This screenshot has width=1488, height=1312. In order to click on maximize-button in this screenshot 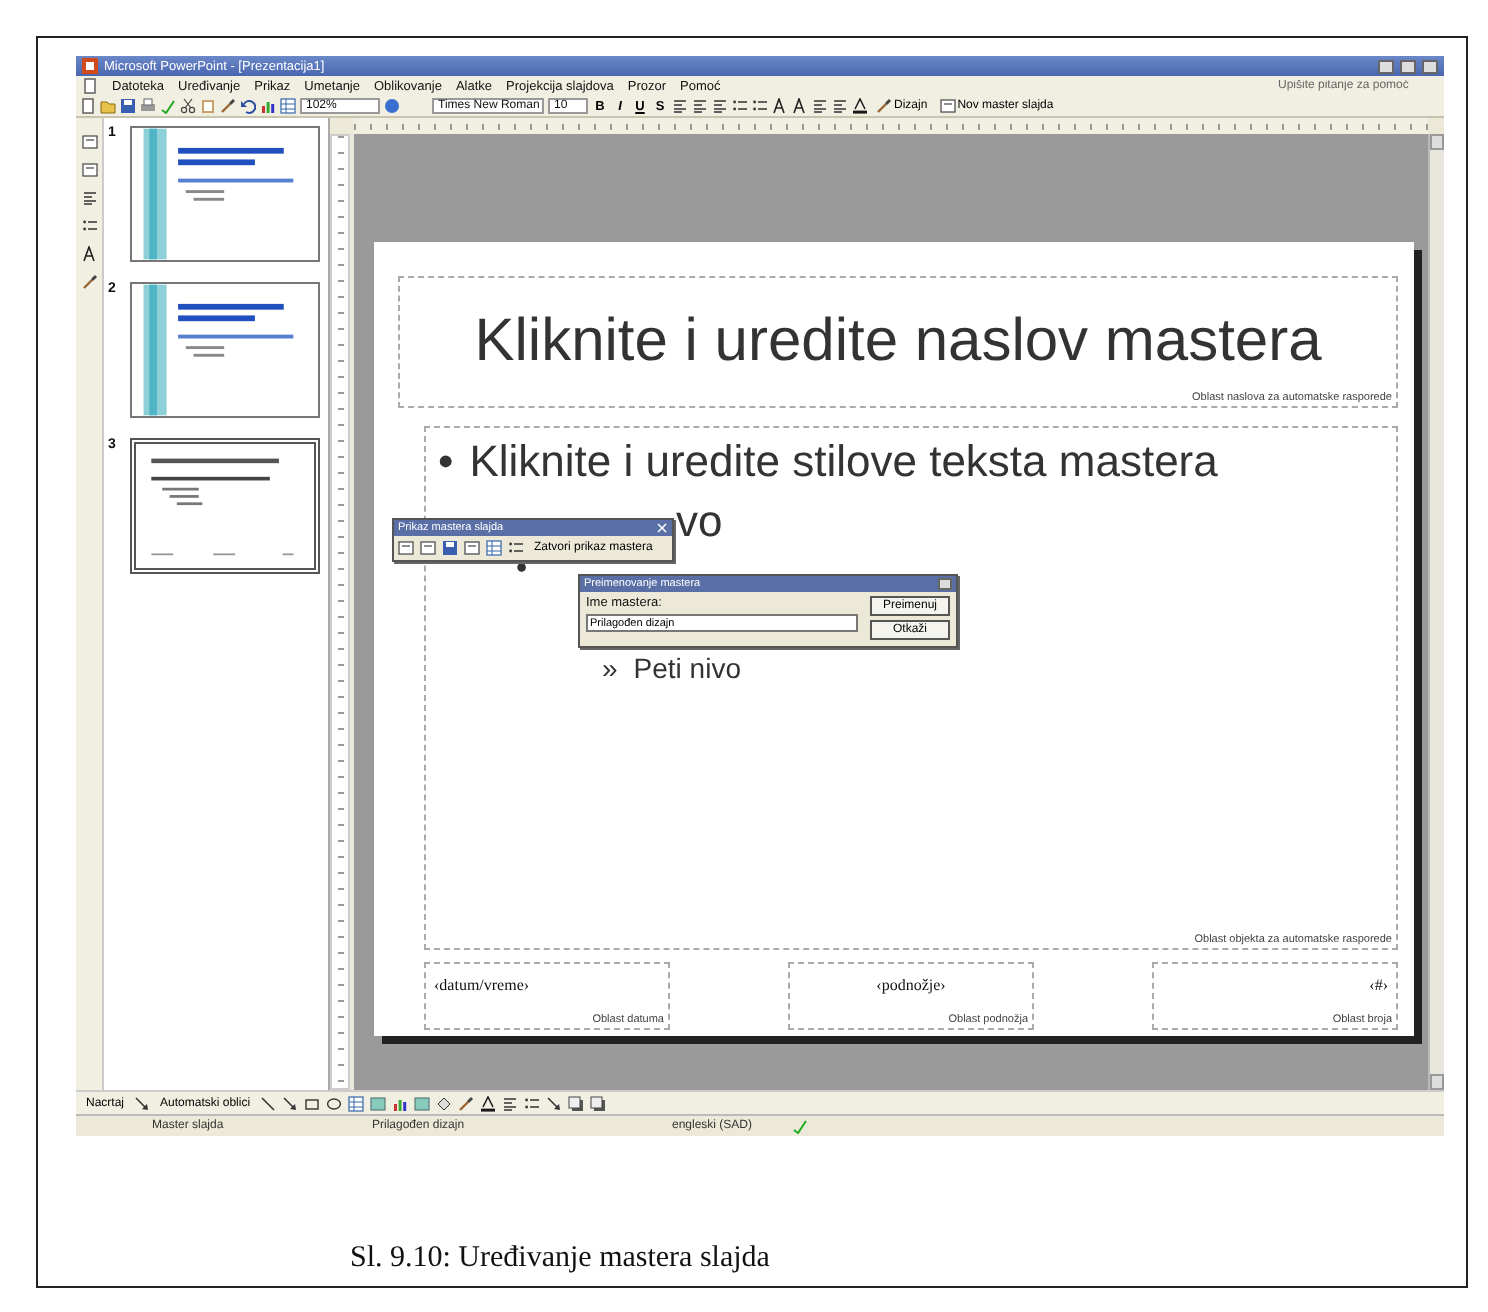, I will do `click(1408, 66)`.